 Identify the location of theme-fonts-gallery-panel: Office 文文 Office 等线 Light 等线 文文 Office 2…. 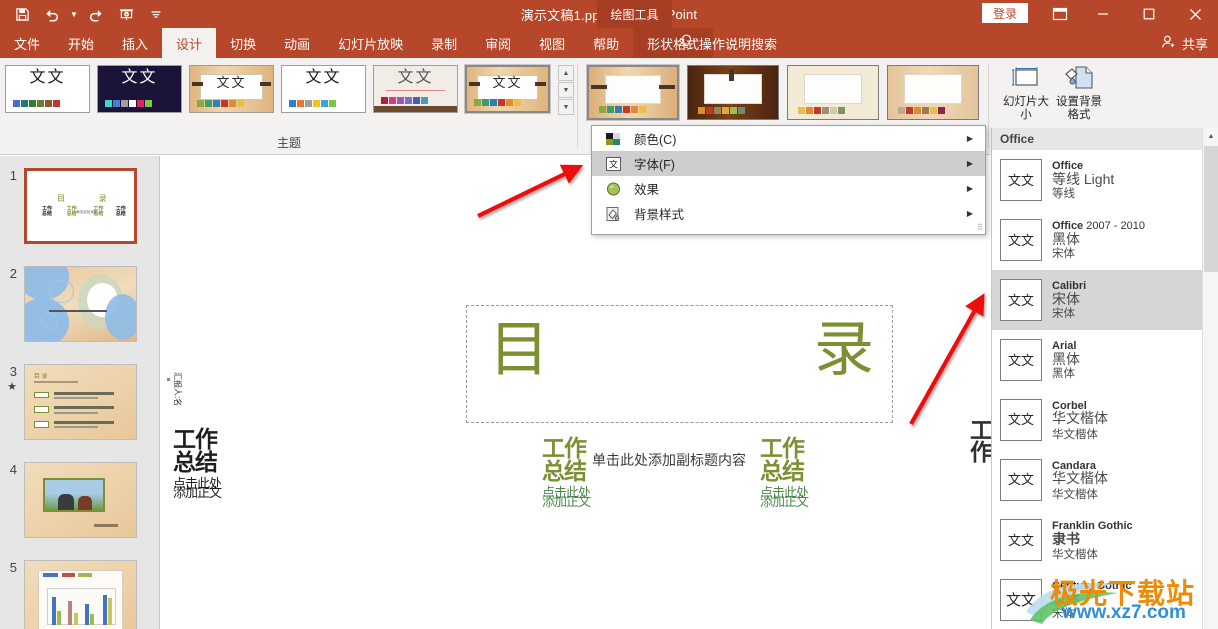
(1104, 378).